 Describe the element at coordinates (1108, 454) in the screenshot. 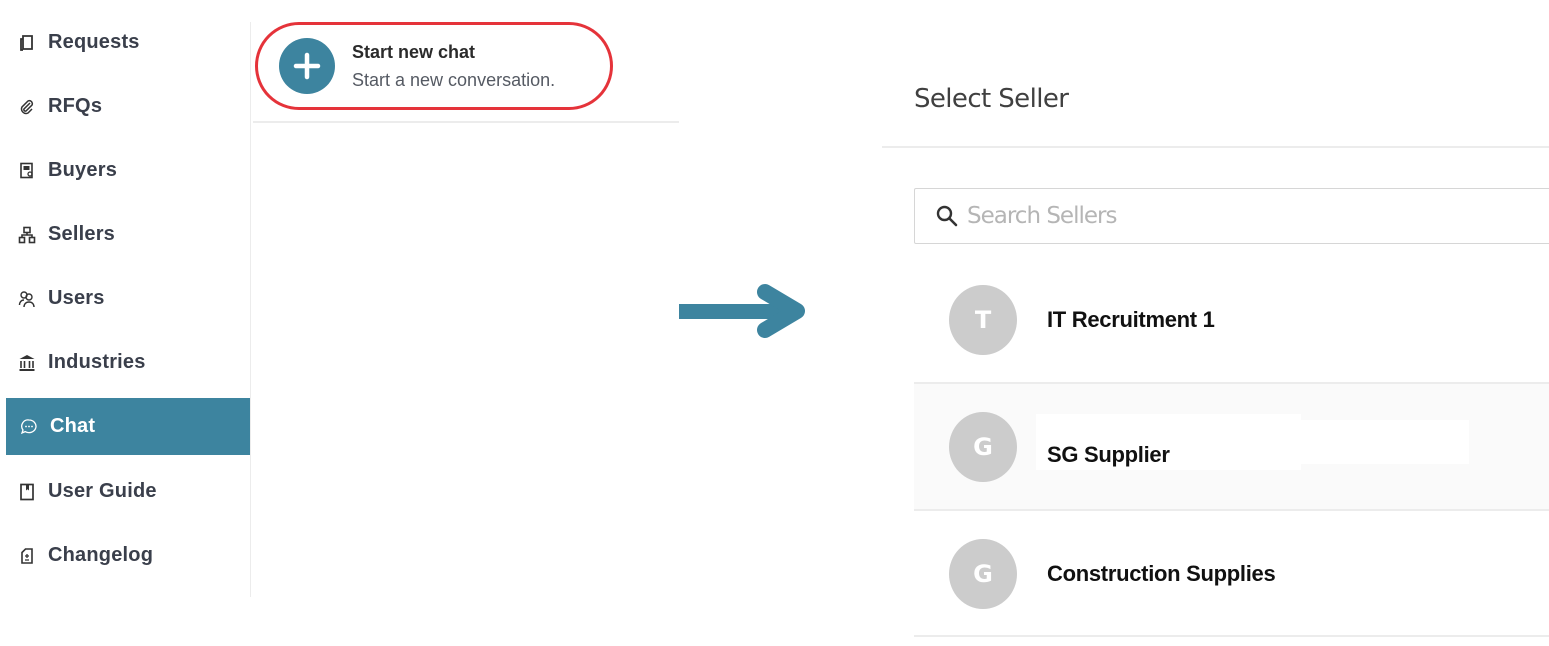

I see `seller-name: SG Supplier` at that location.